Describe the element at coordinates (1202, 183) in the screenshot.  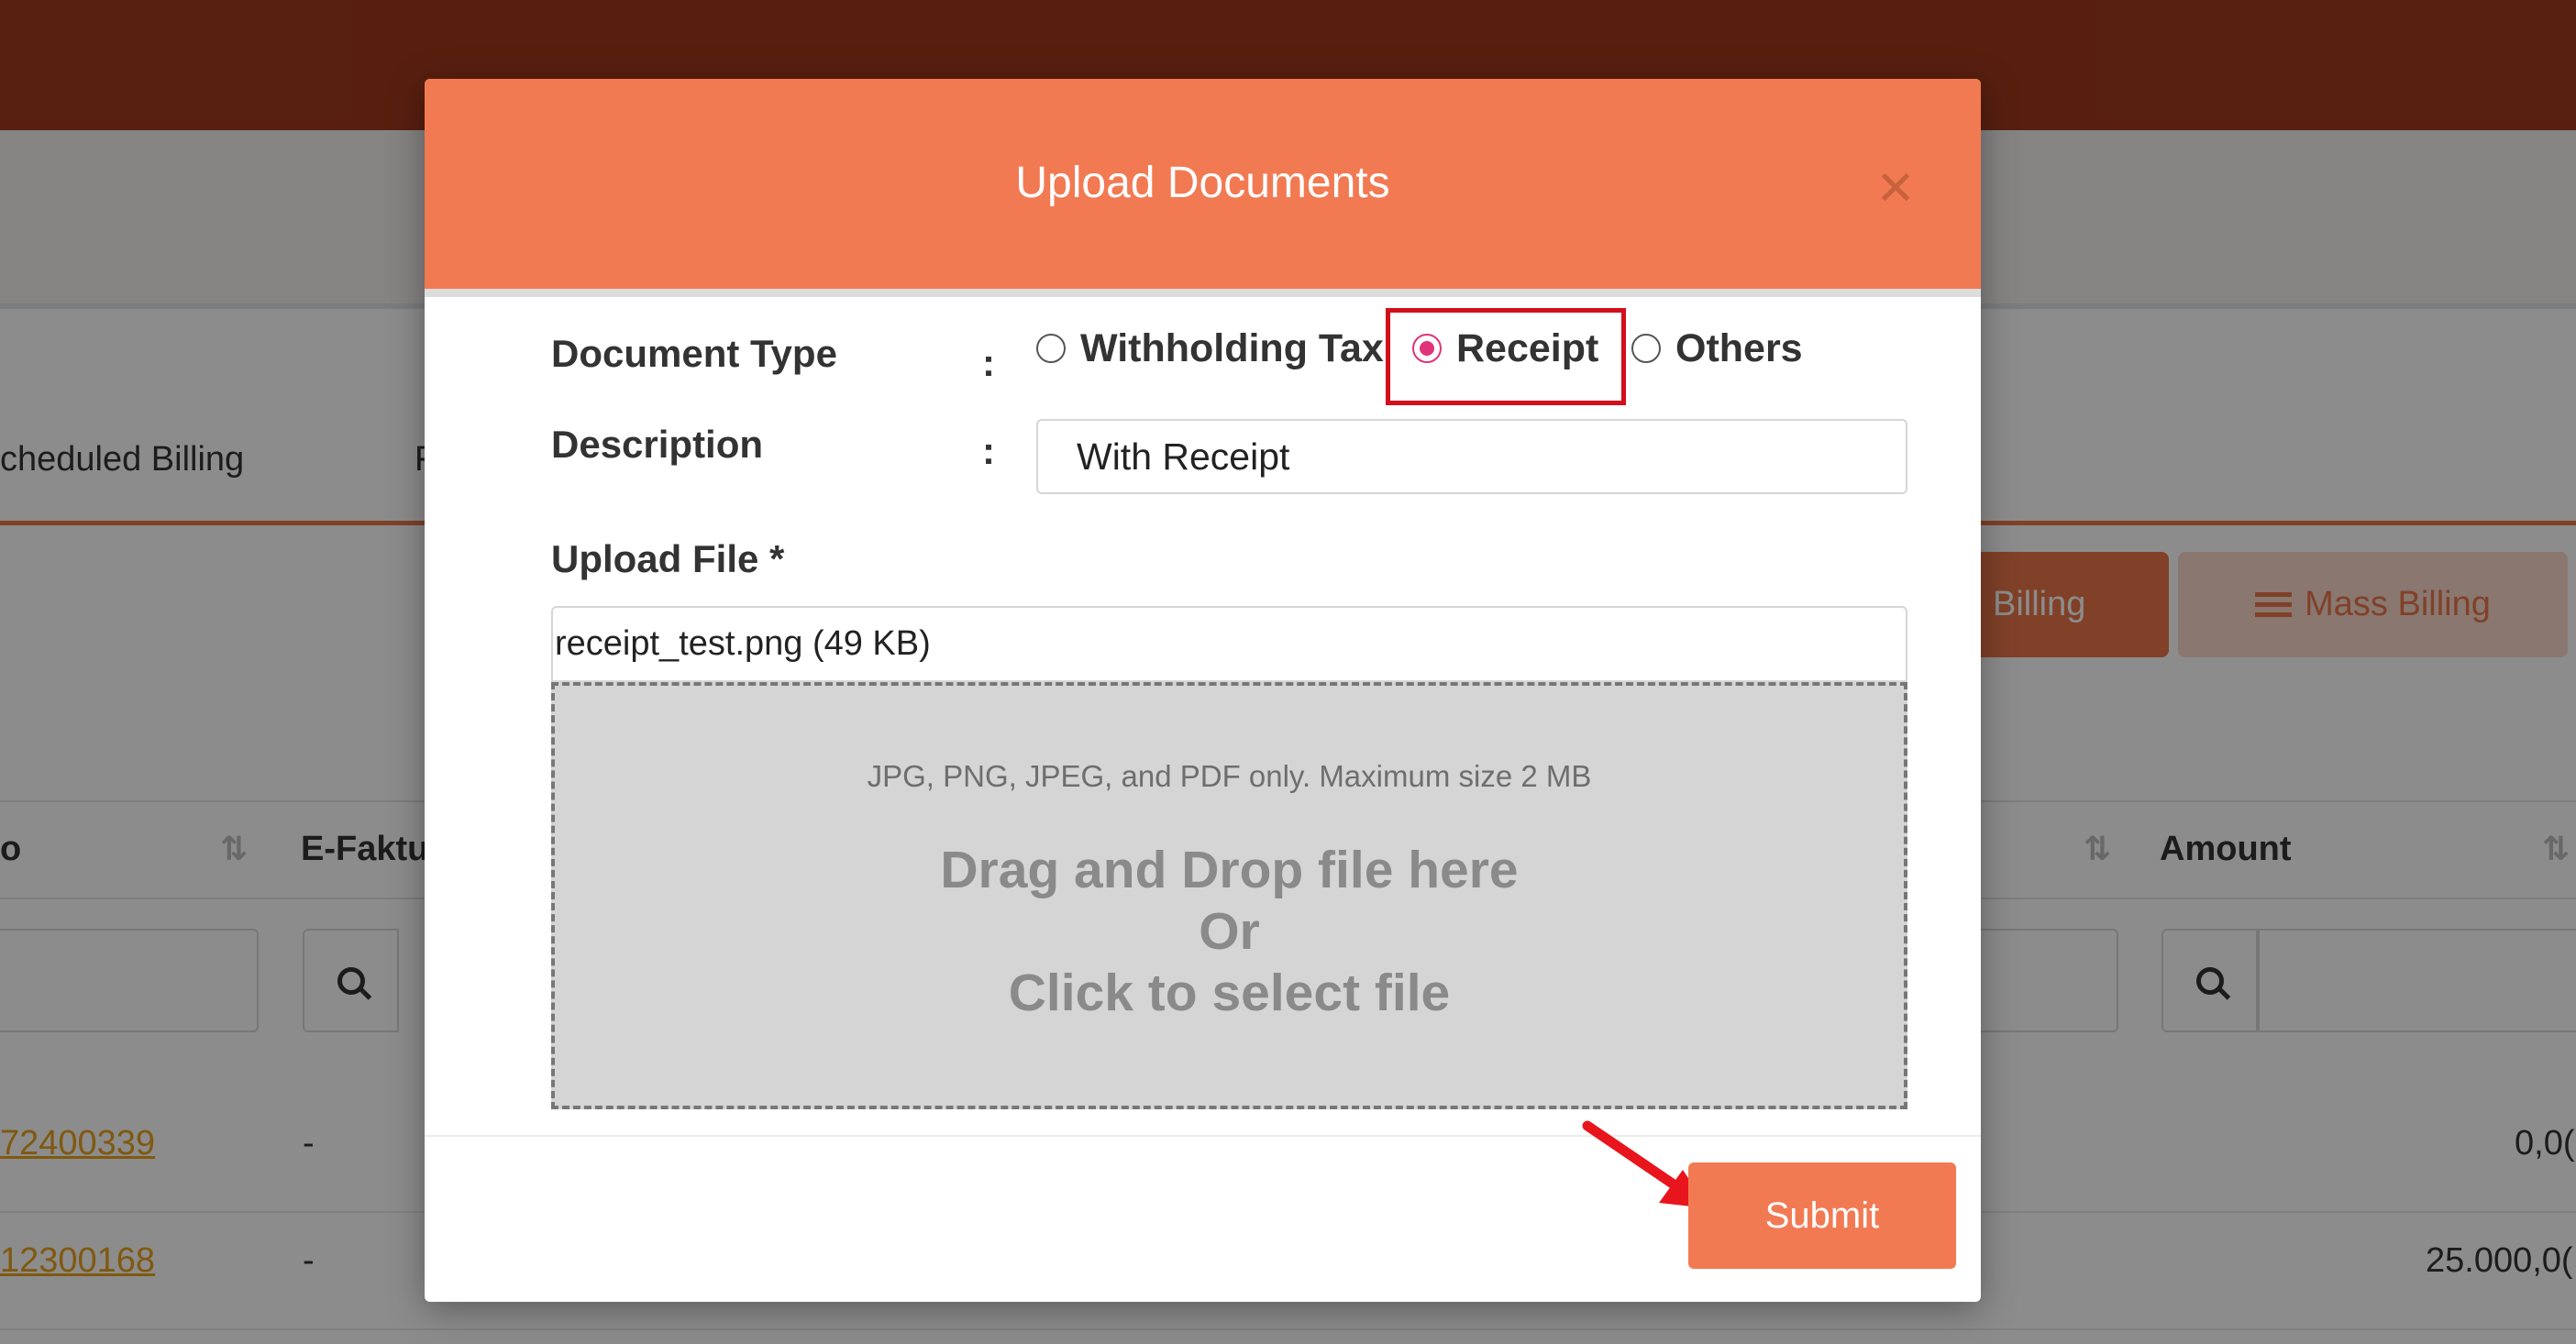
I see `modal-title: Upload Documents` at that location.